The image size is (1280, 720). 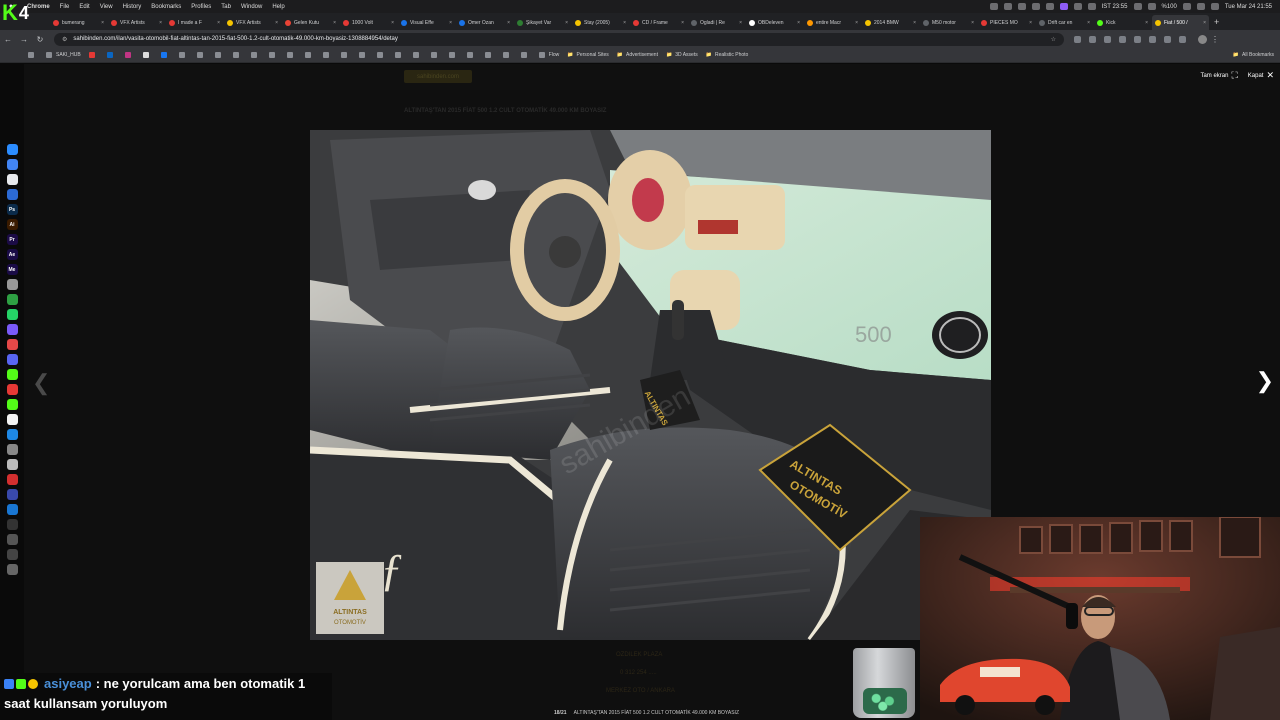 I want to click on browser-tab: Ogladi | Re ×, so click(x=716, y=22).